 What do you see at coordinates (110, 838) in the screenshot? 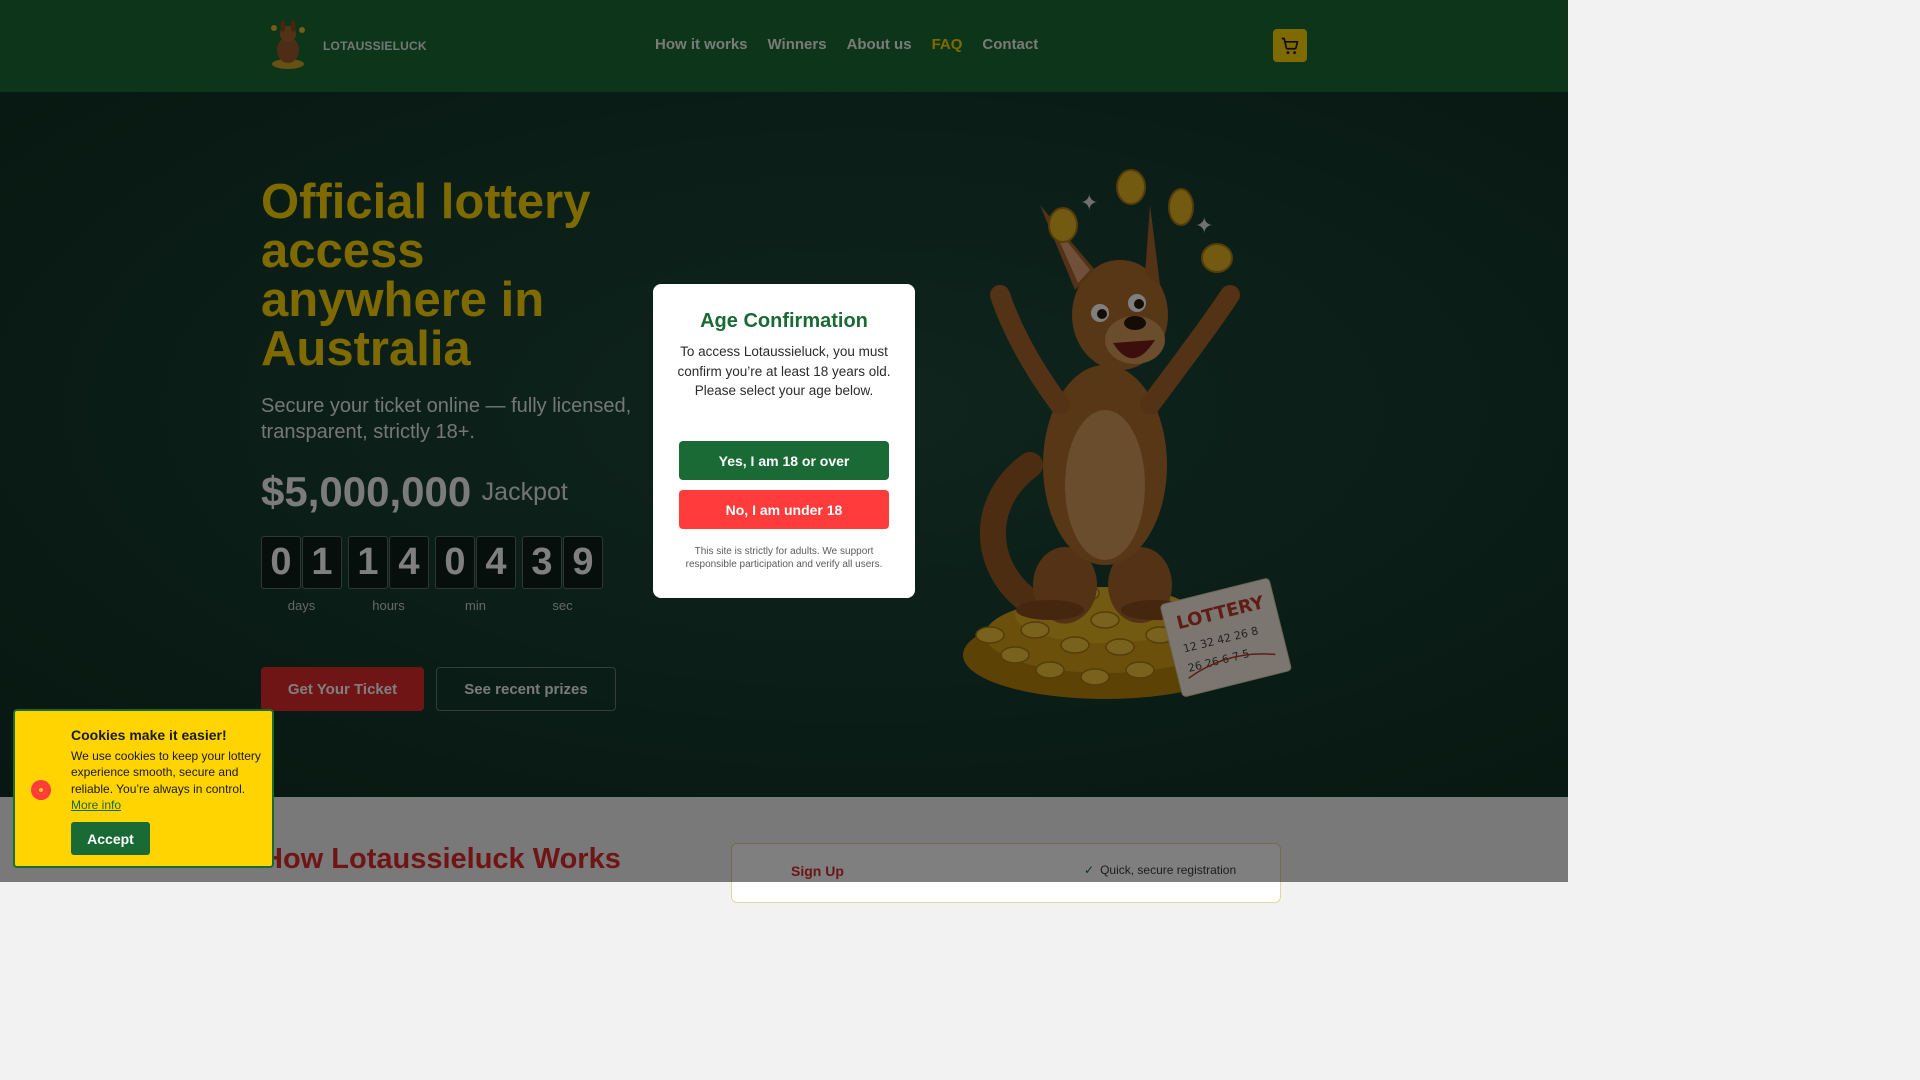
I see `cookie-accept-button: Accept` at bounding box center [110, 838].